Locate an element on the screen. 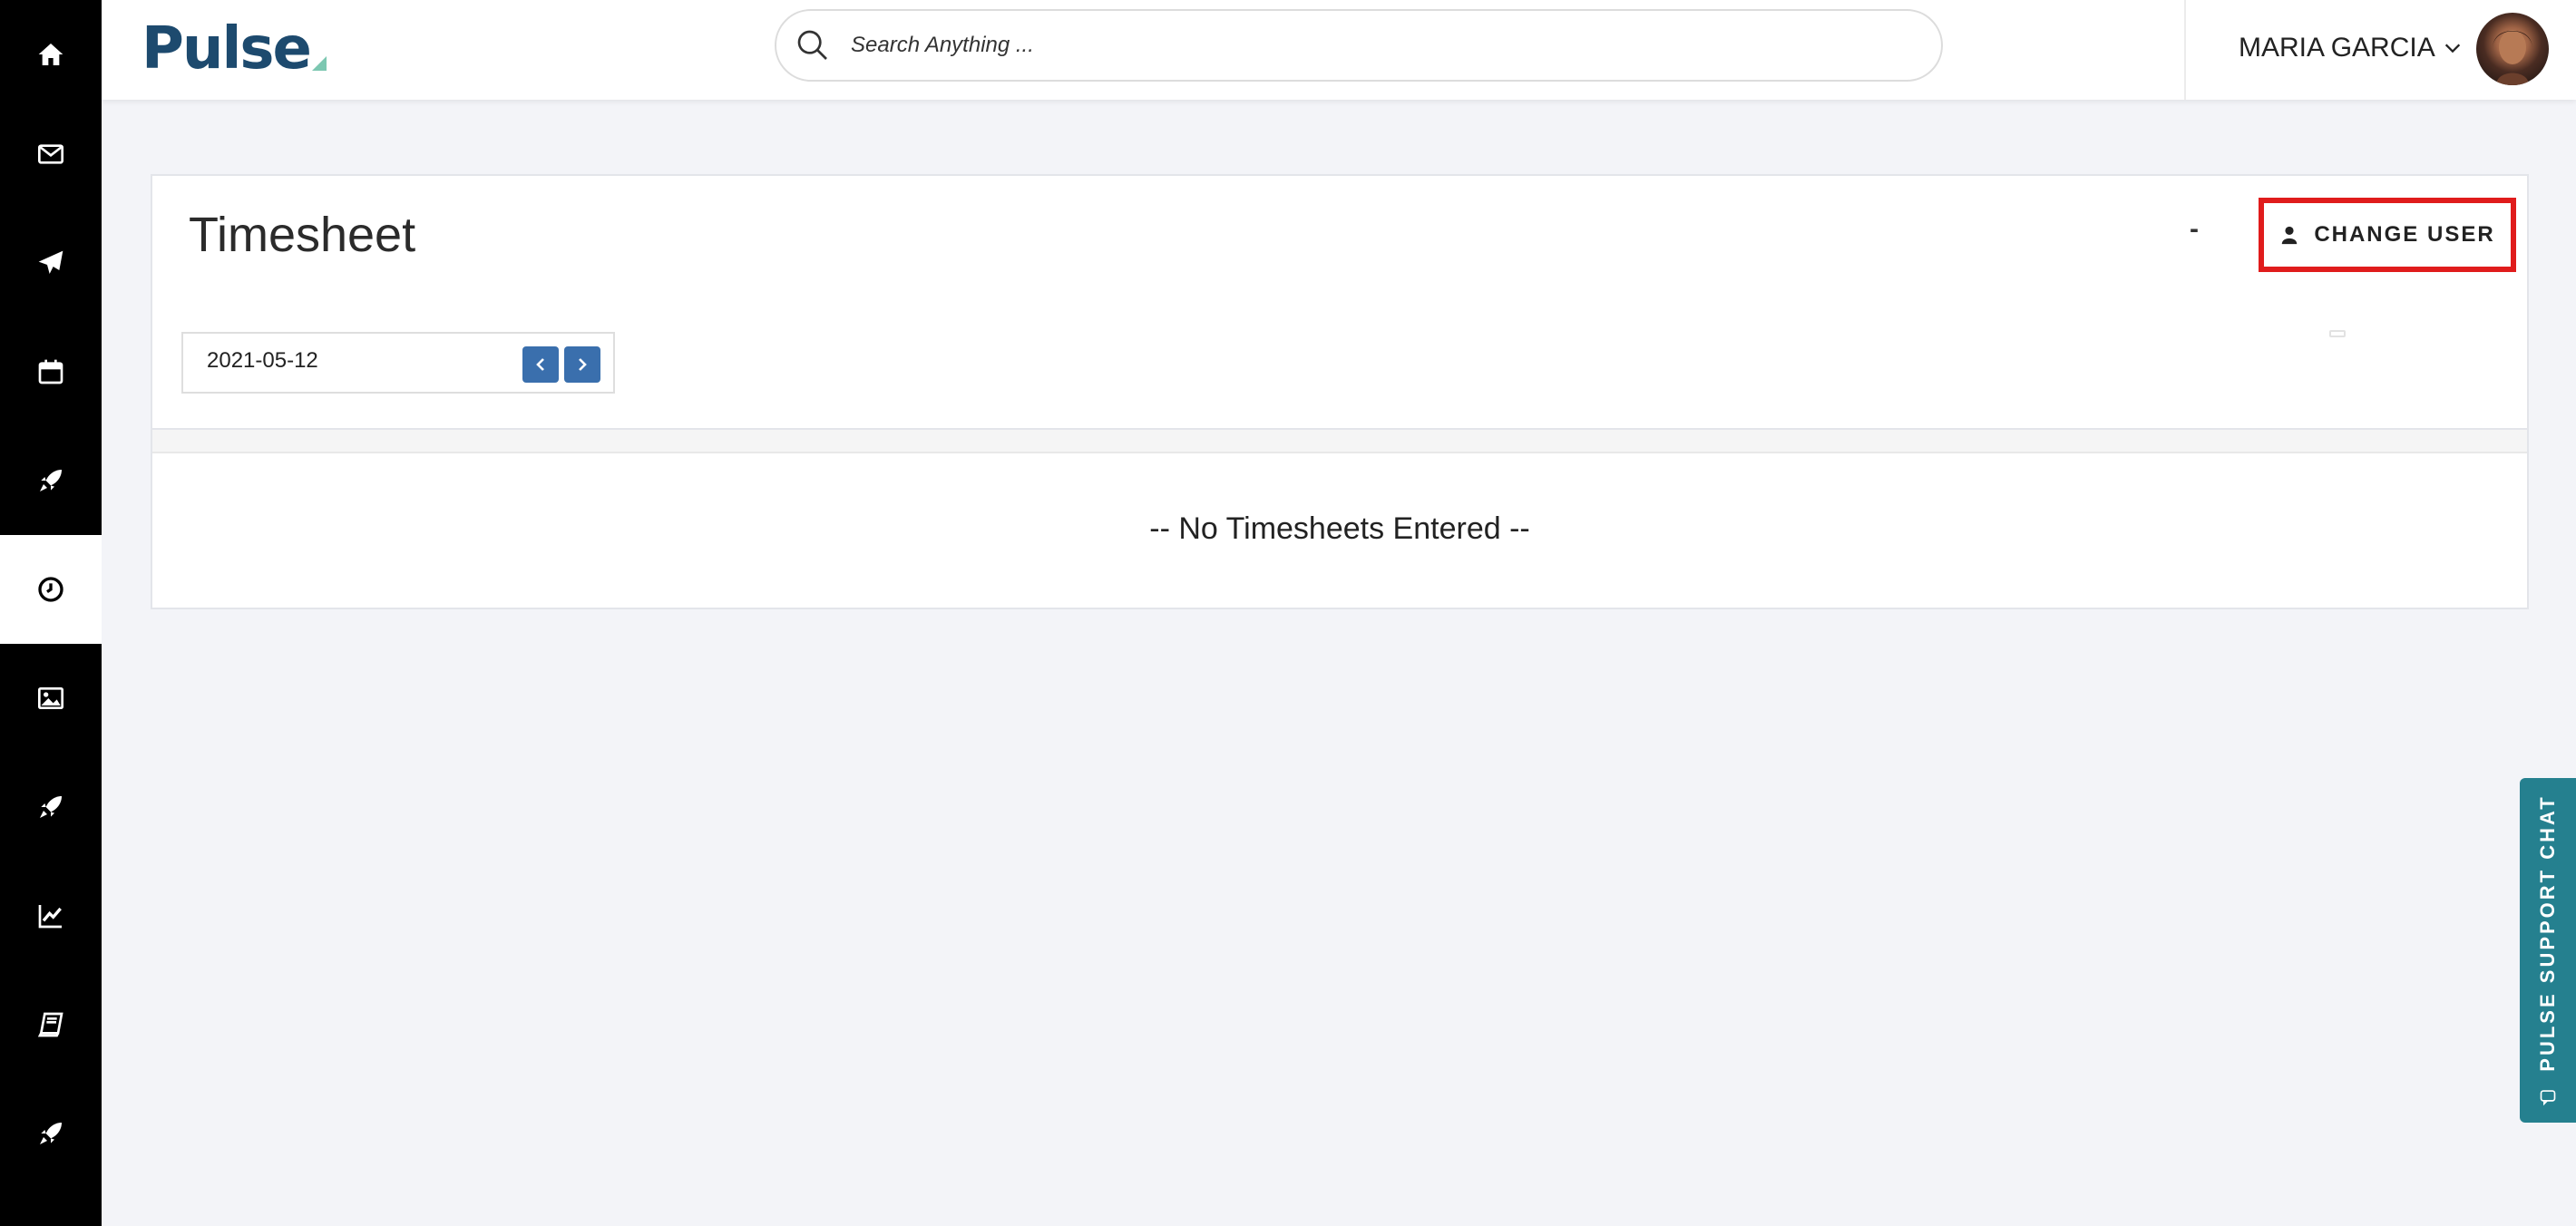  user-icon is located at coordinates (2290, 236).